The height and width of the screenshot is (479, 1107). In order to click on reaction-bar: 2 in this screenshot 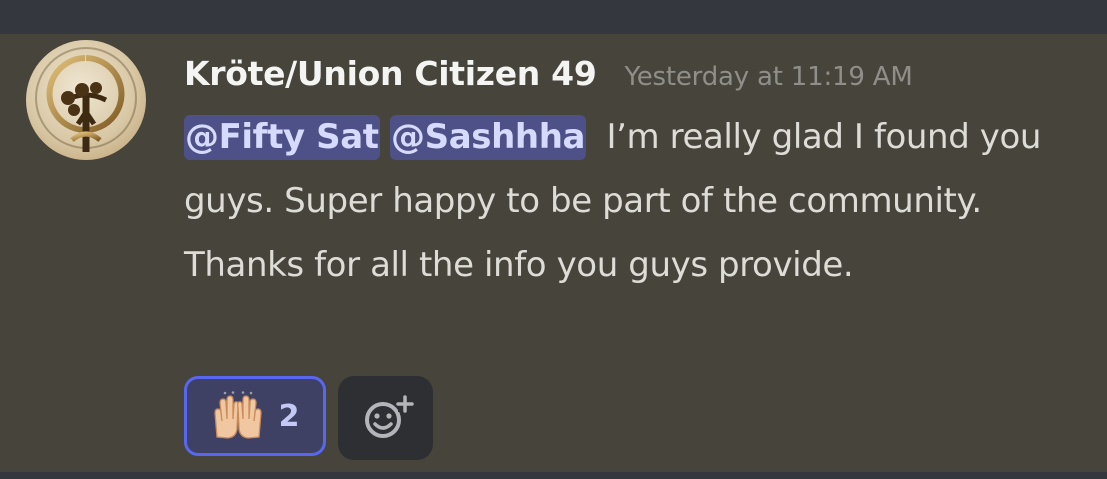, I will do `click(308, 418)`.